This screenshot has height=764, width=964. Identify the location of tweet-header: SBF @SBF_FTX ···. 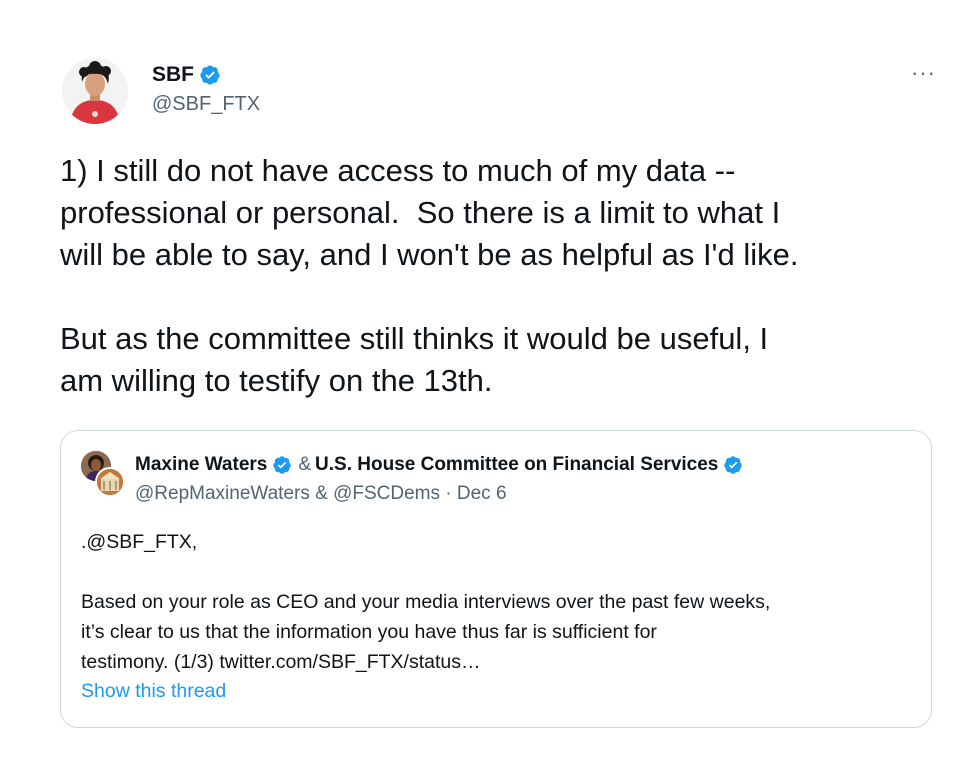
(502, 88).